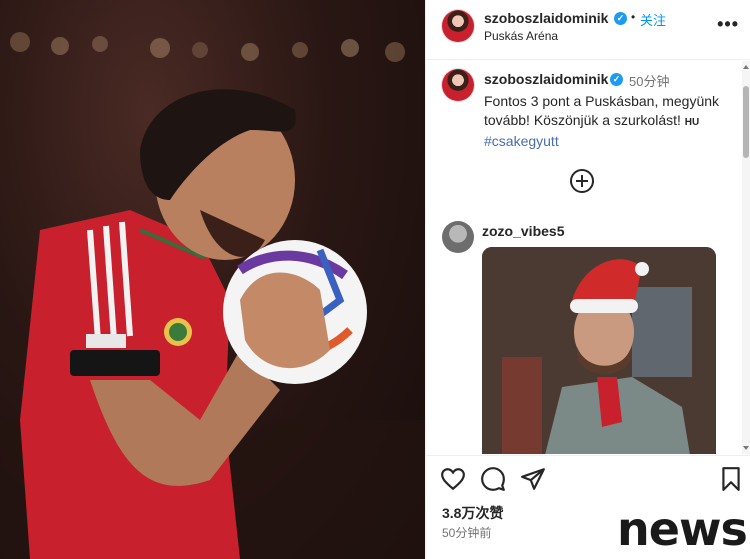 This screenshot has height=559, width=750. I want to click on comments-scrollbar, so click(746, 257).